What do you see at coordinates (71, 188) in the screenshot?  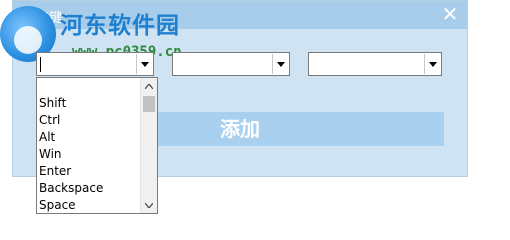 I see `dropdown-option-backspace: Backspace` at bounding box center [71, 188].